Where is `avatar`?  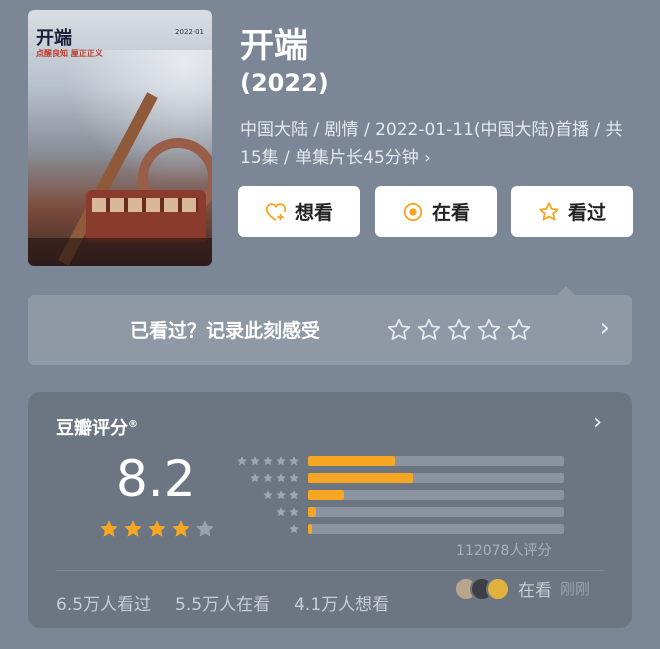
avatar is located at coordinates (498, 588).